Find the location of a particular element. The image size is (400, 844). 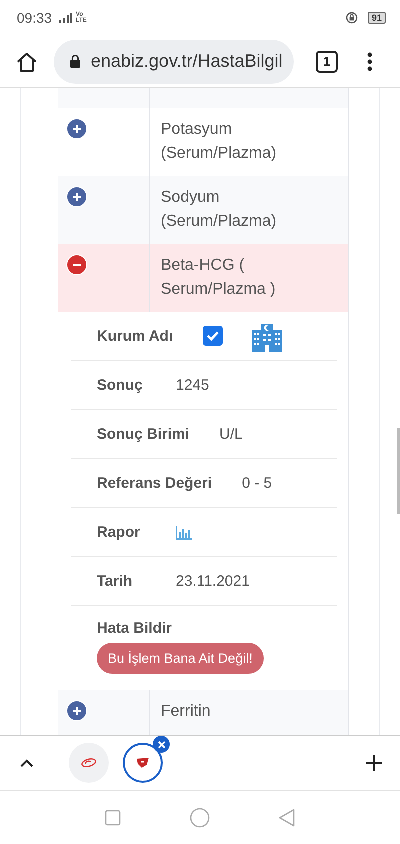

field-label: Rapor is located at coordinates (119, 532).